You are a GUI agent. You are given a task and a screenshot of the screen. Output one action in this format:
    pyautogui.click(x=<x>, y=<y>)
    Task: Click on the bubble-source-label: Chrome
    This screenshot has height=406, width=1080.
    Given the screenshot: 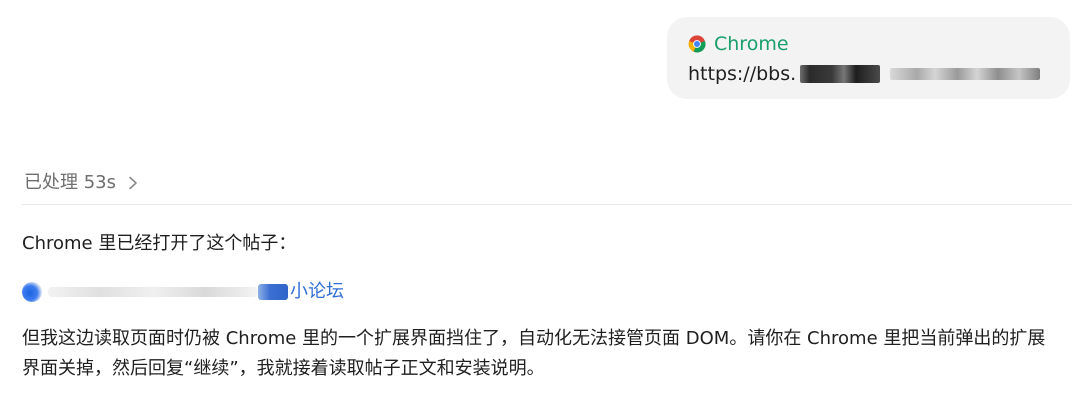 What is the action you would take?
    pyautogui.click(x=751, y=44)
    